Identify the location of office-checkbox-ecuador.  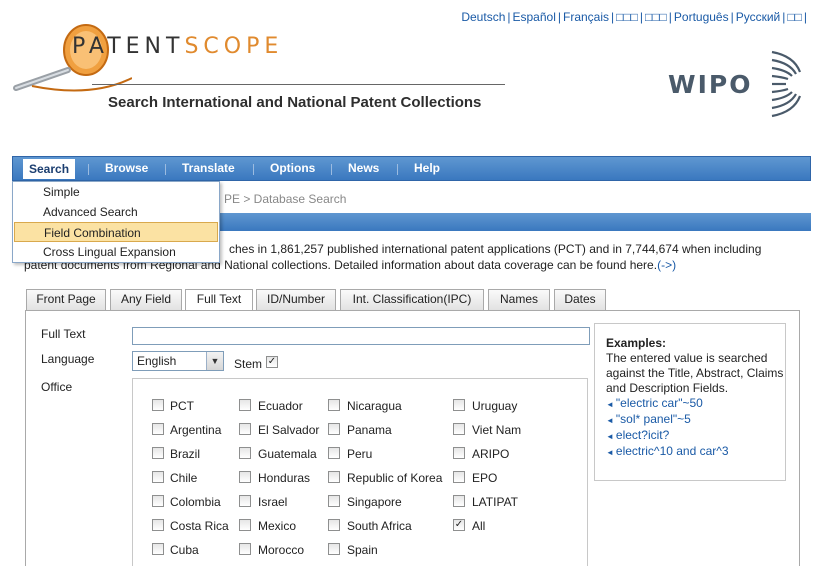
(245, 405).